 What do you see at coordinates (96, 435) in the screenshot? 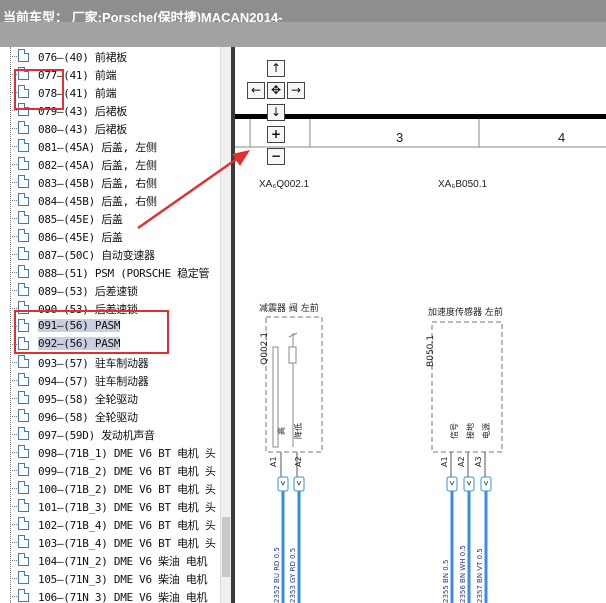
I see `tree-item-label: 097—(59D) 发动机声音` at bounding box center [96, 435].